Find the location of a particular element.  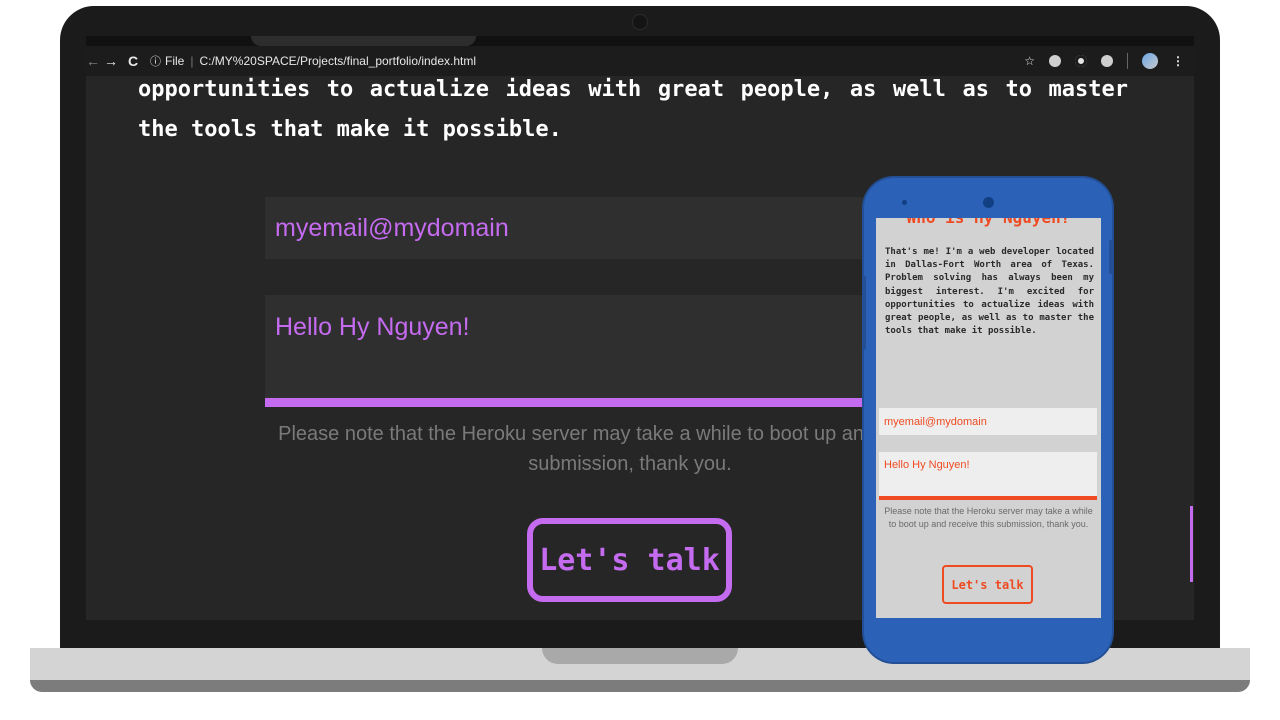

reload-icon: C is located at coordinates (133, 61).